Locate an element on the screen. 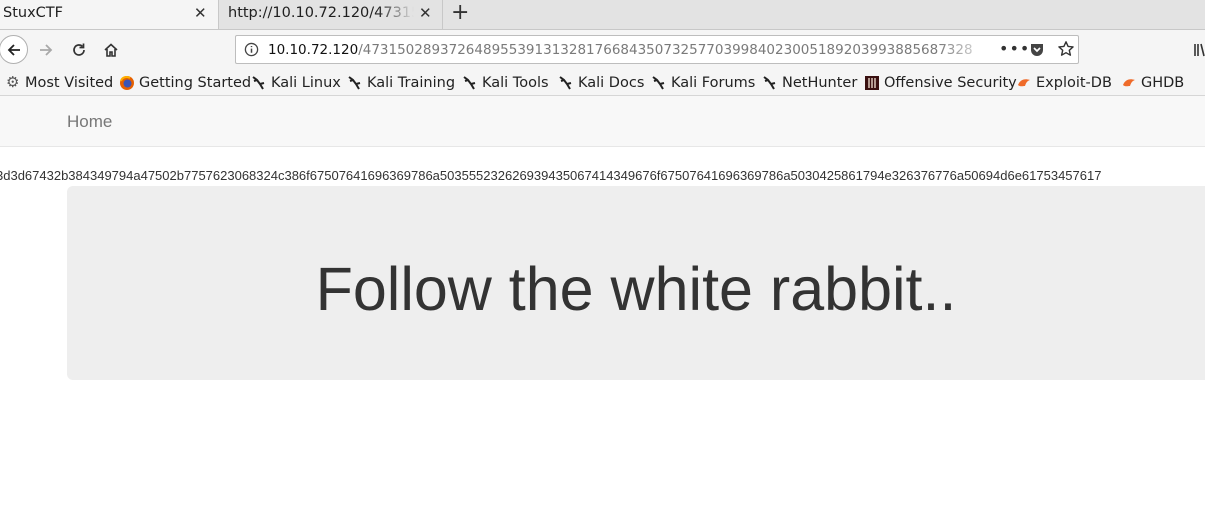  site-info-icon is located at coordinates (251, 49).